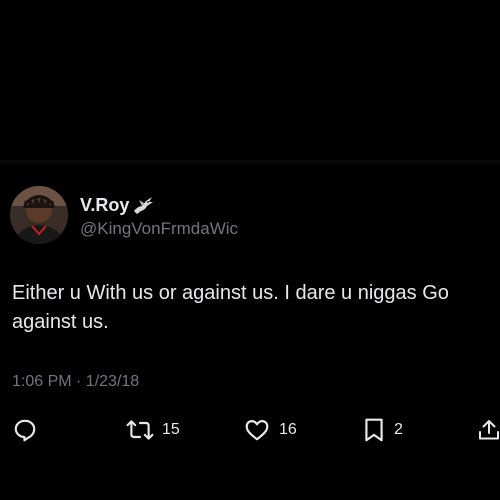  I want to click on retweet-button: 15, so click(153, 430).